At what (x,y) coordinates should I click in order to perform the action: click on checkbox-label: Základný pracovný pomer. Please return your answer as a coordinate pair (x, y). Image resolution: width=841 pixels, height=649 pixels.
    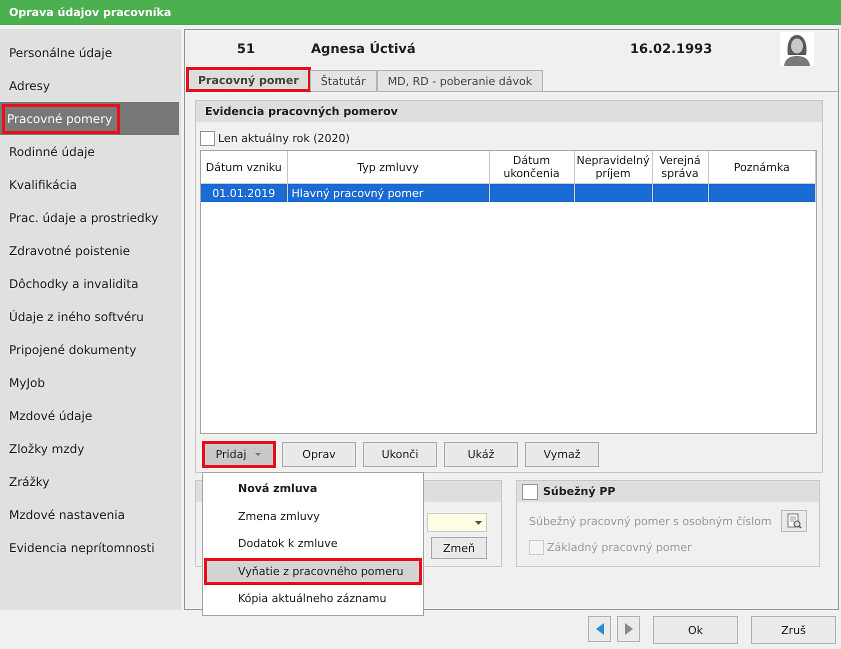
    Looking at the image, I should click on (619, 547).